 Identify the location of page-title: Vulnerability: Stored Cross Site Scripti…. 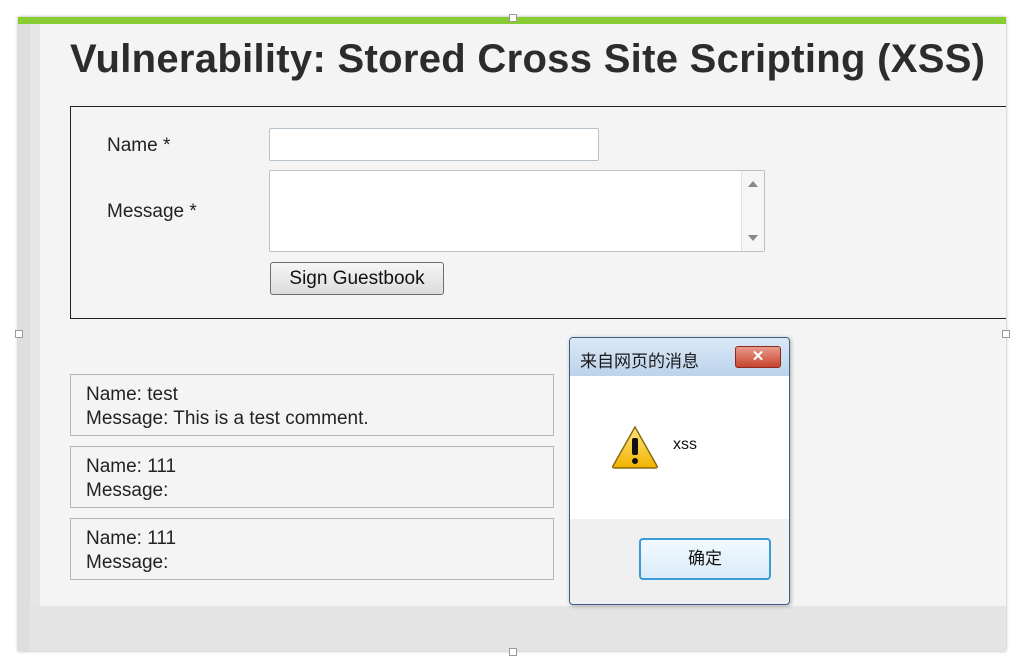
(528, 59).